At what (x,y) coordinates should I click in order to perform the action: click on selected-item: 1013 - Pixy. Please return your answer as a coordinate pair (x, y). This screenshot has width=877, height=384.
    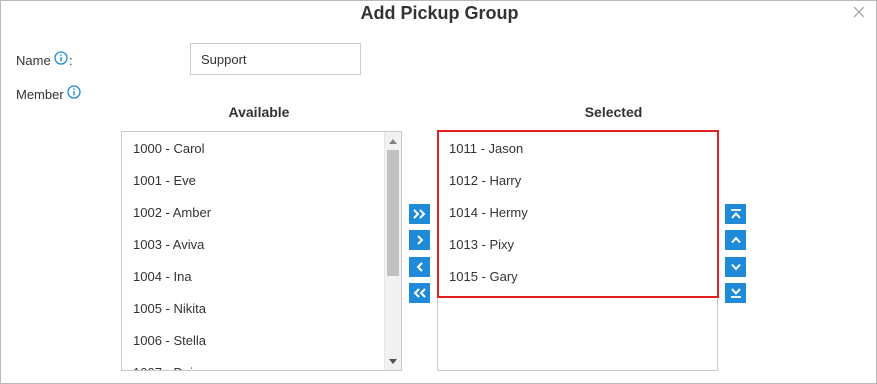
    Looking at the image, I should click on (577, 245).